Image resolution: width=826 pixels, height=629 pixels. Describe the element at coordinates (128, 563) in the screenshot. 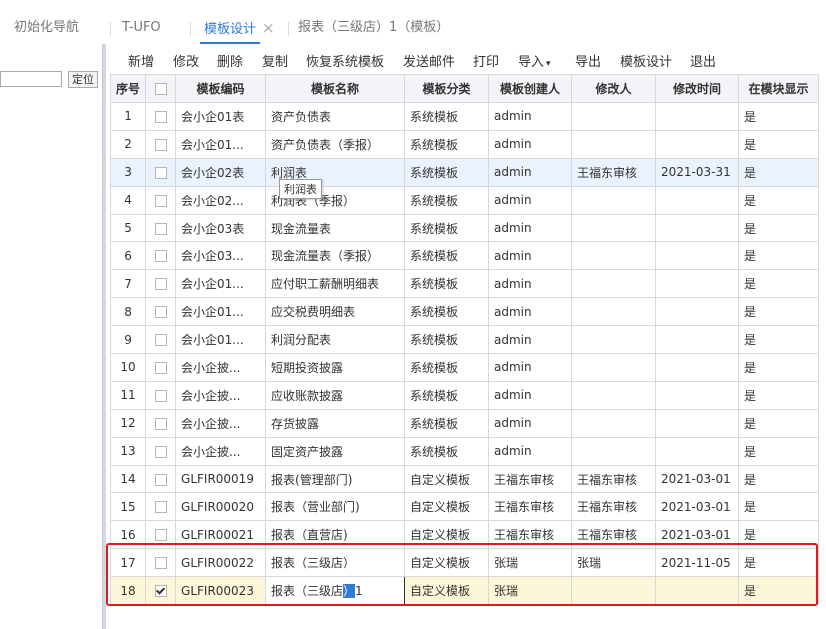

I see `cell-index: 17` at that location.